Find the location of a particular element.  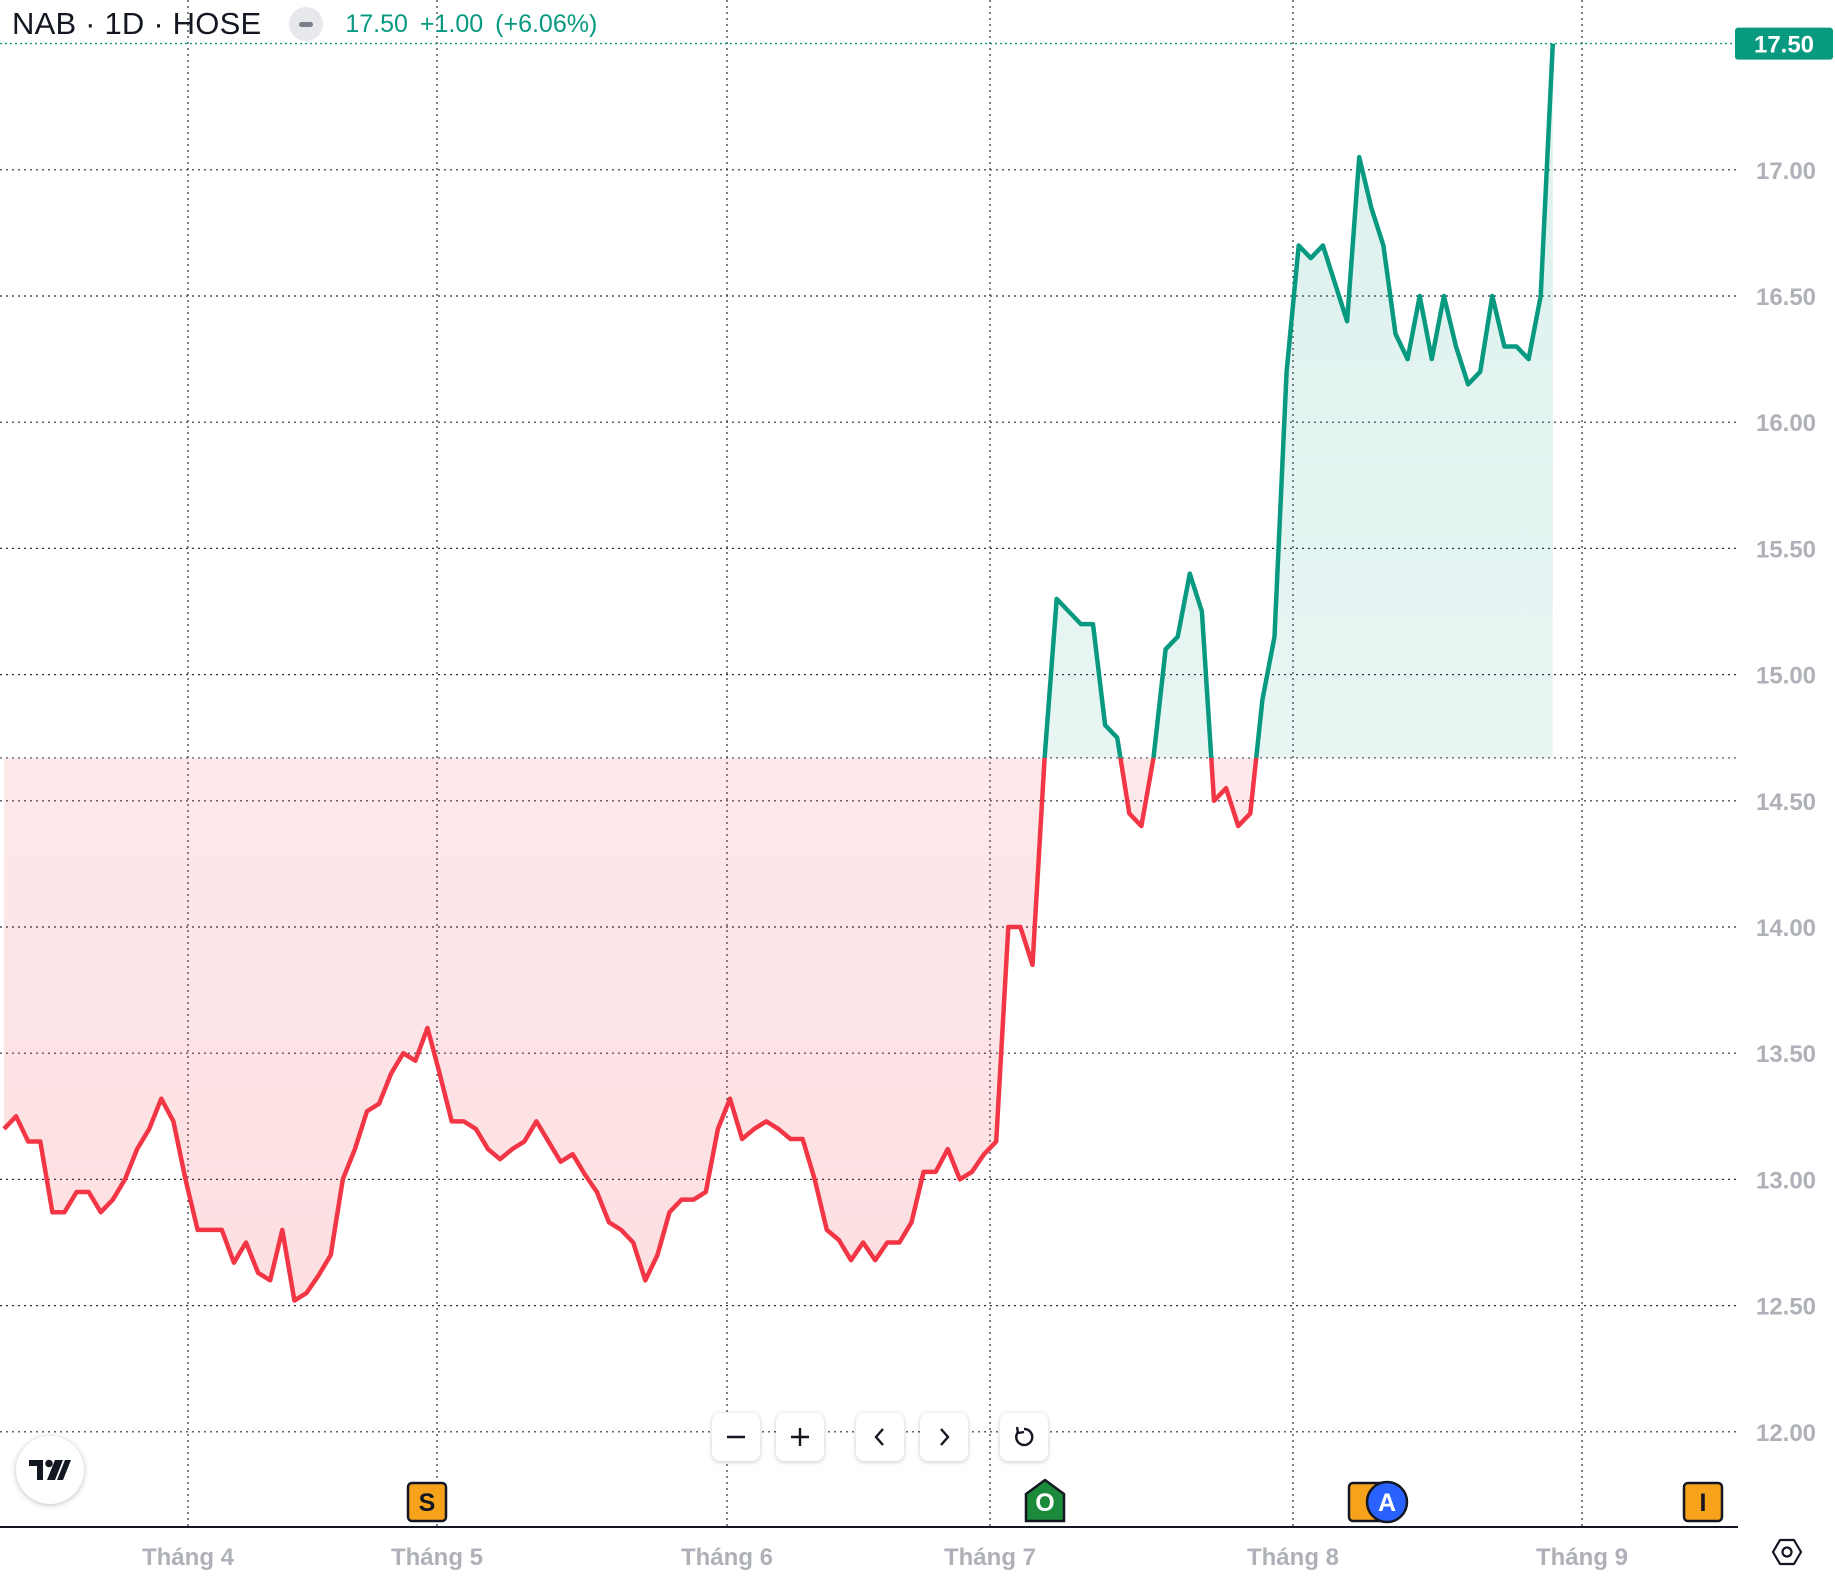

price-axis-tick-label: 15.50 is located at coordinates (1786, 549).